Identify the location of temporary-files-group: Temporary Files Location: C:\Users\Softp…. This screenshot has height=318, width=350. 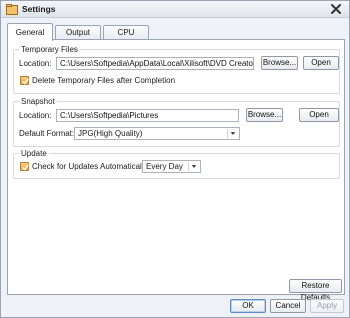
(176, 69).